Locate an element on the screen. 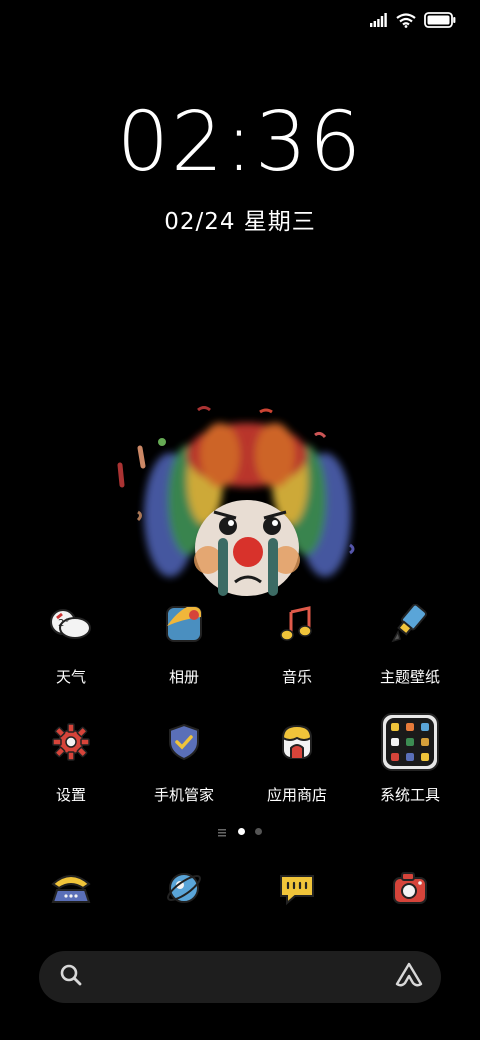  settings-gear-icon is located at coordinates (71, 742).